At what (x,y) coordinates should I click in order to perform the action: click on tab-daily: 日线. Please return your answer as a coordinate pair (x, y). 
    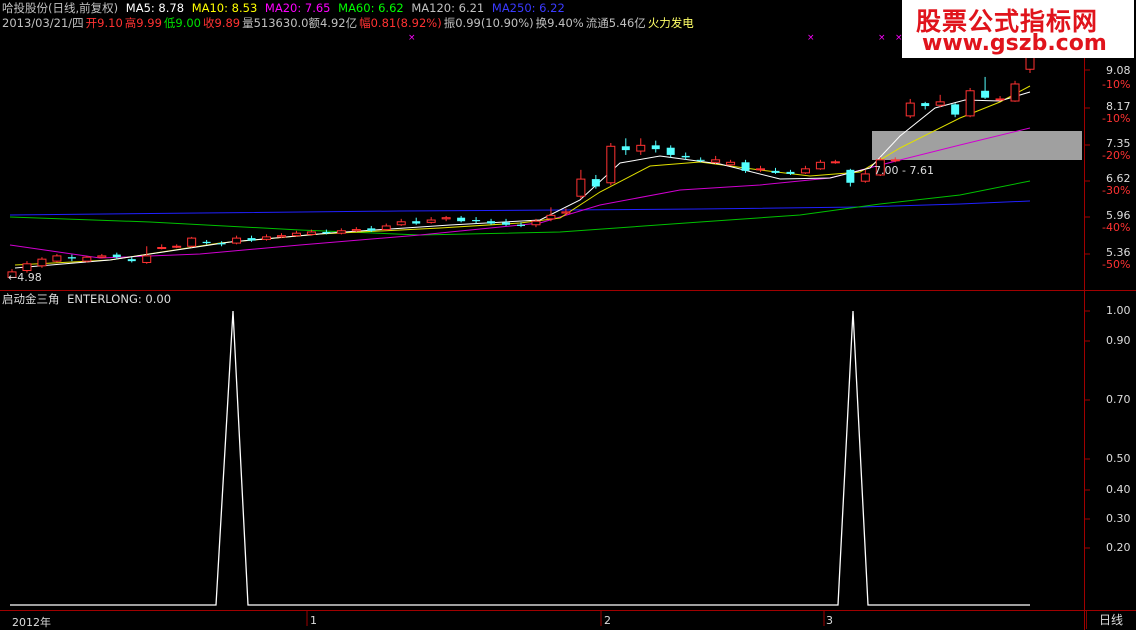
    Looking at the image, I should click on (1110, 620).